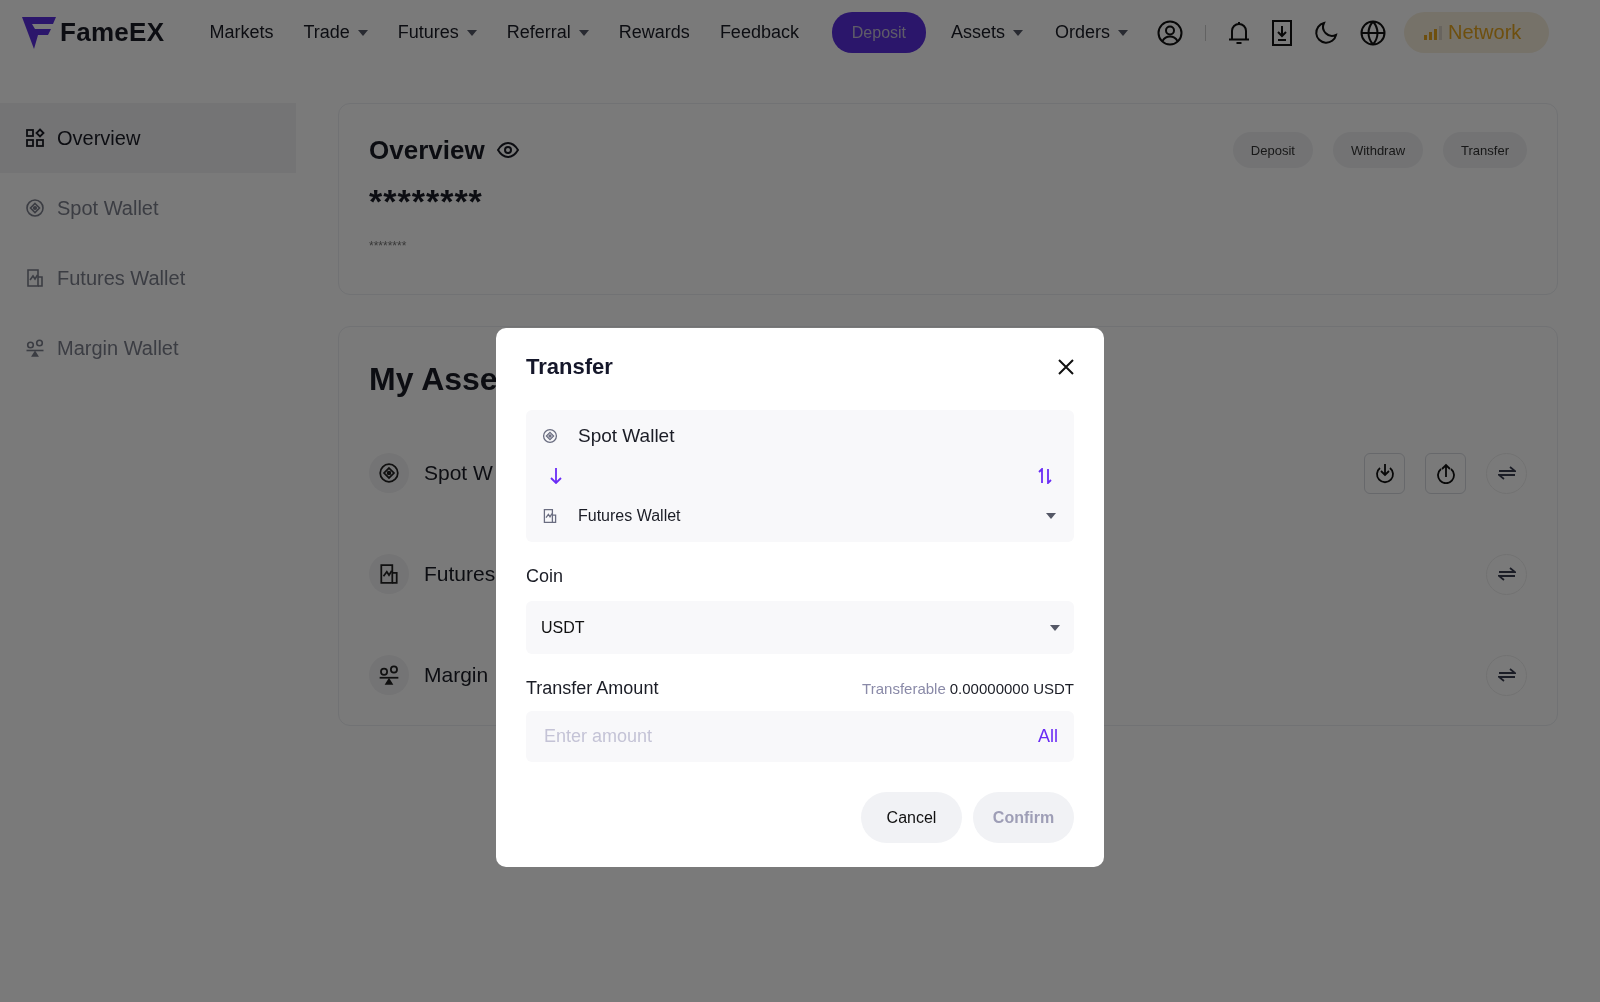  I want to click on eye-icon, so click(507, 150).